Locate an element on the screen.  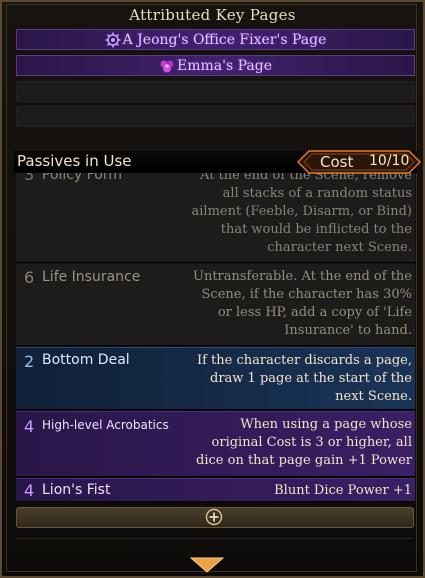
divider is located at coordinates (215, 538).